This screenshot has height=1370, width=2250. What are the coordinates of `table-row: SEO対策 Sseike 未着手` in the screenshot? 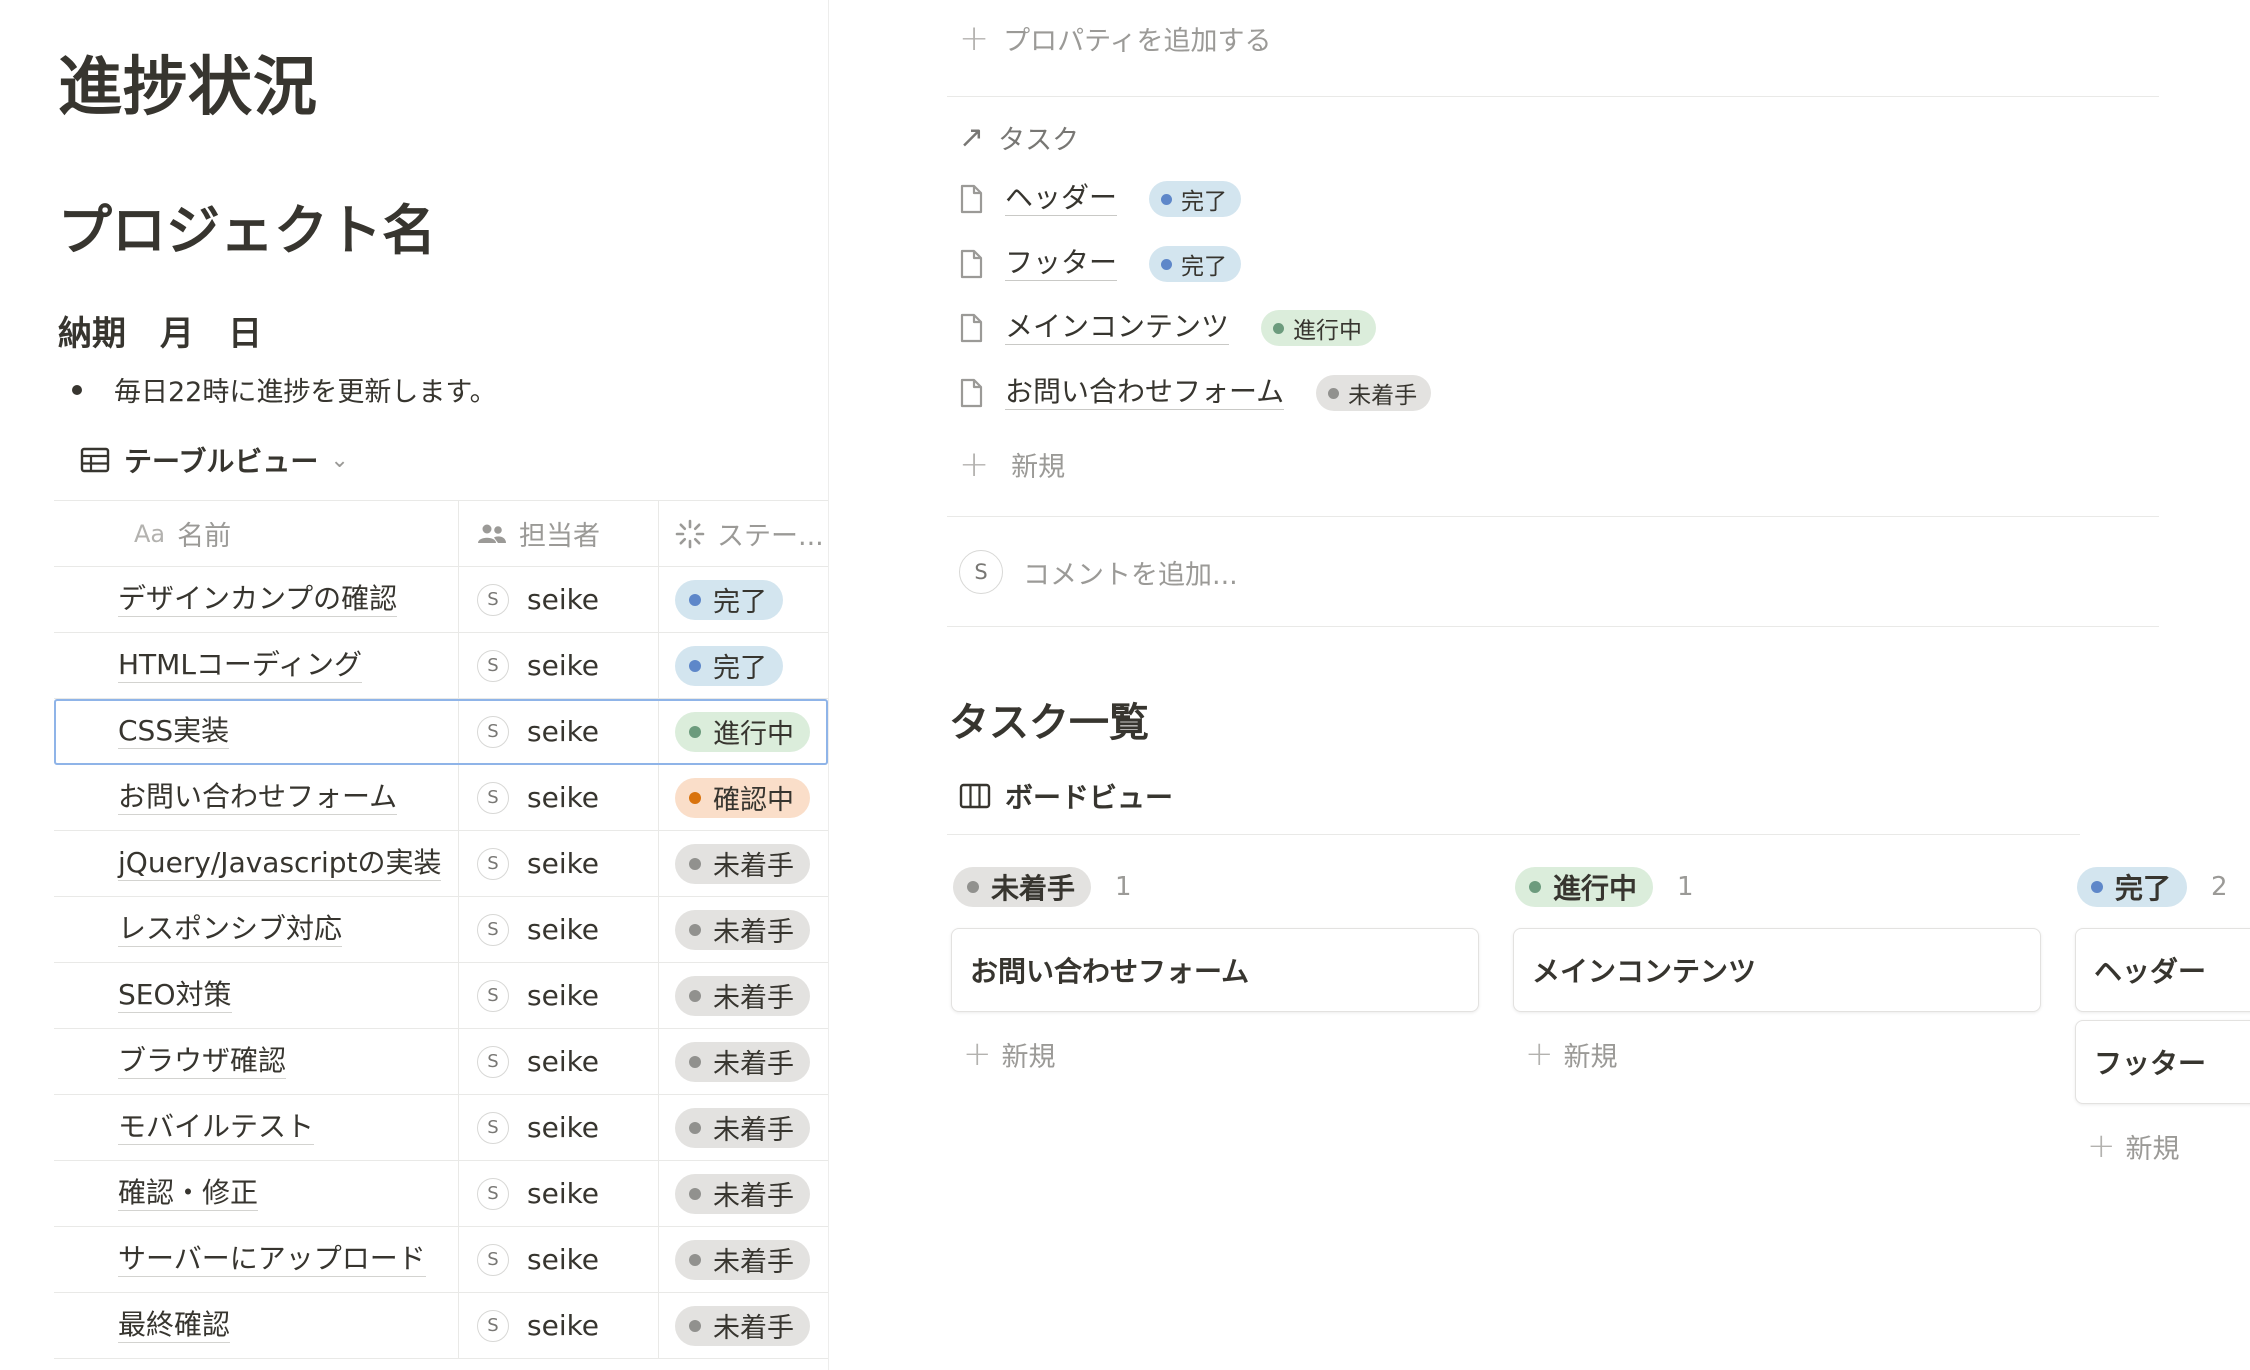 It's located at (441, 996).